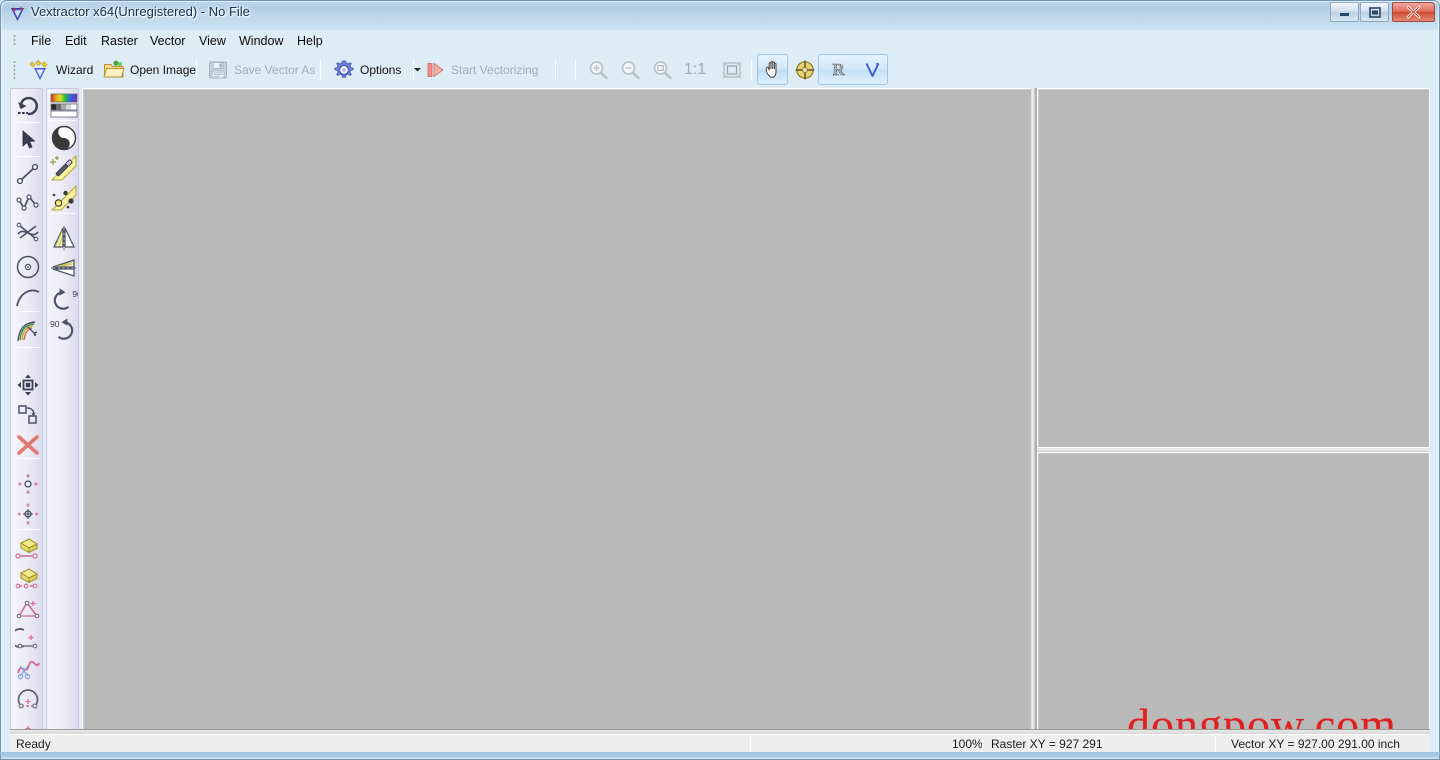 This screenshot has height=760, width=1440. I want to click on zoom-out-button, so click(629, 69).